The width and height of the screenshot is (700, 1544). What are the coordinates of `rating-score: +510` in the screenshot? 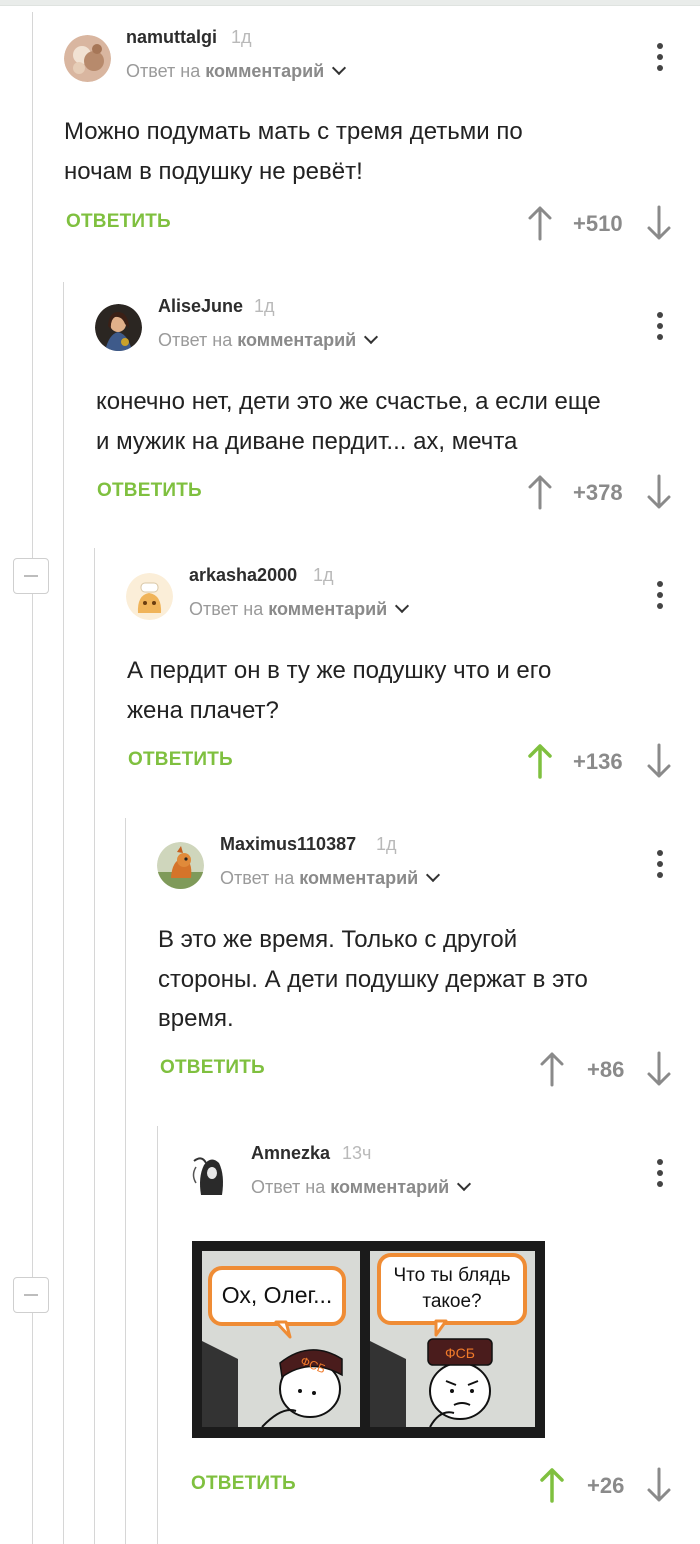 It's located at (598, 223).